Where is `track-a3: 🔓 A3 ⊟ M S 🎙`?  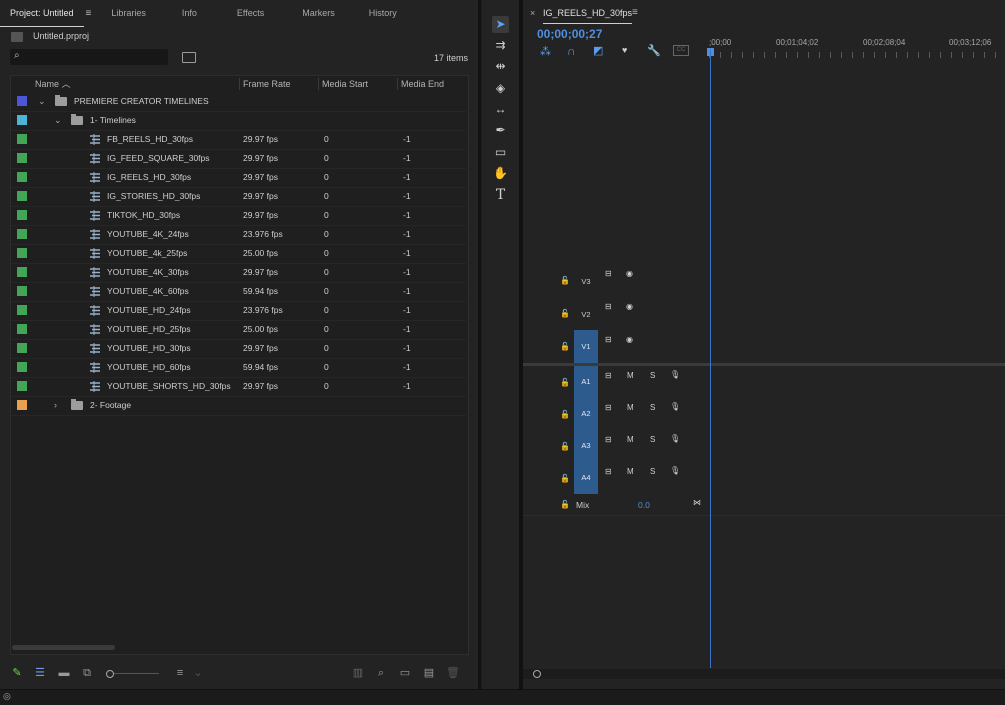
track-a3: 🔓 A3 ⊟ M S 🎙 is located at coordinates (764, 446).